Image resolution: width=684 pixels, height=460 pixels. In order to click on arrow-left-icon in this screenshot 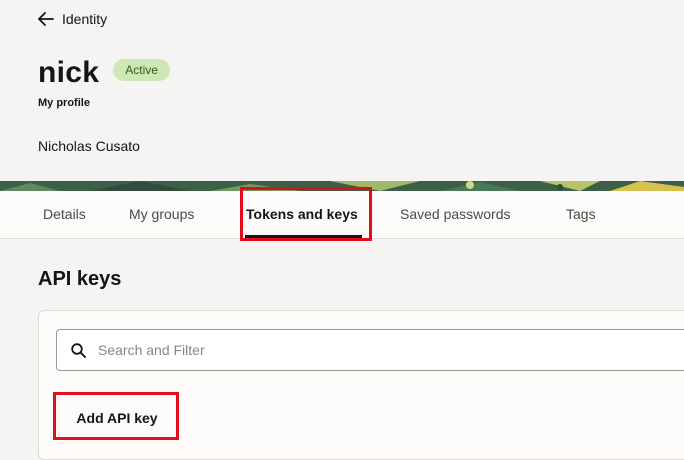, I will do `click(46, 19)`.